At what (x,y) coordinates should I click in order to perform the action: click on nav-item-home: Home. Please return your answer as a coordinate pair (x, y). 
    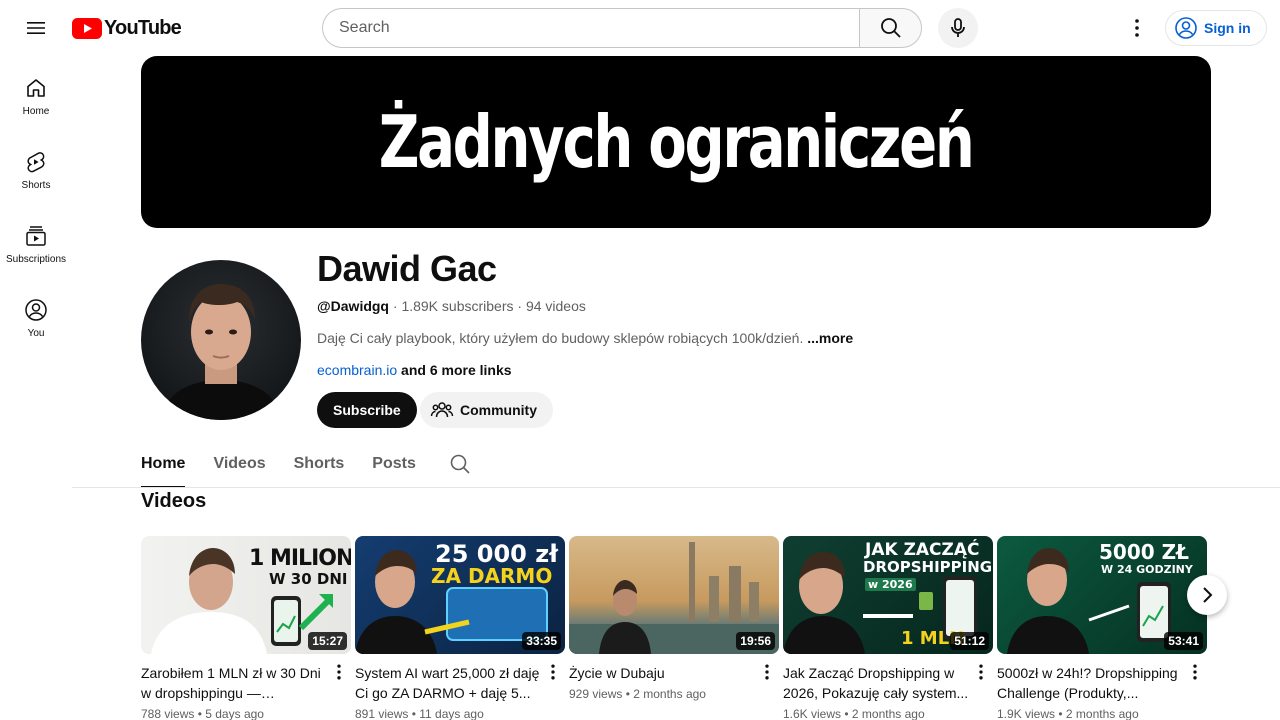
    Looking at the image, I should click on (36, 93).